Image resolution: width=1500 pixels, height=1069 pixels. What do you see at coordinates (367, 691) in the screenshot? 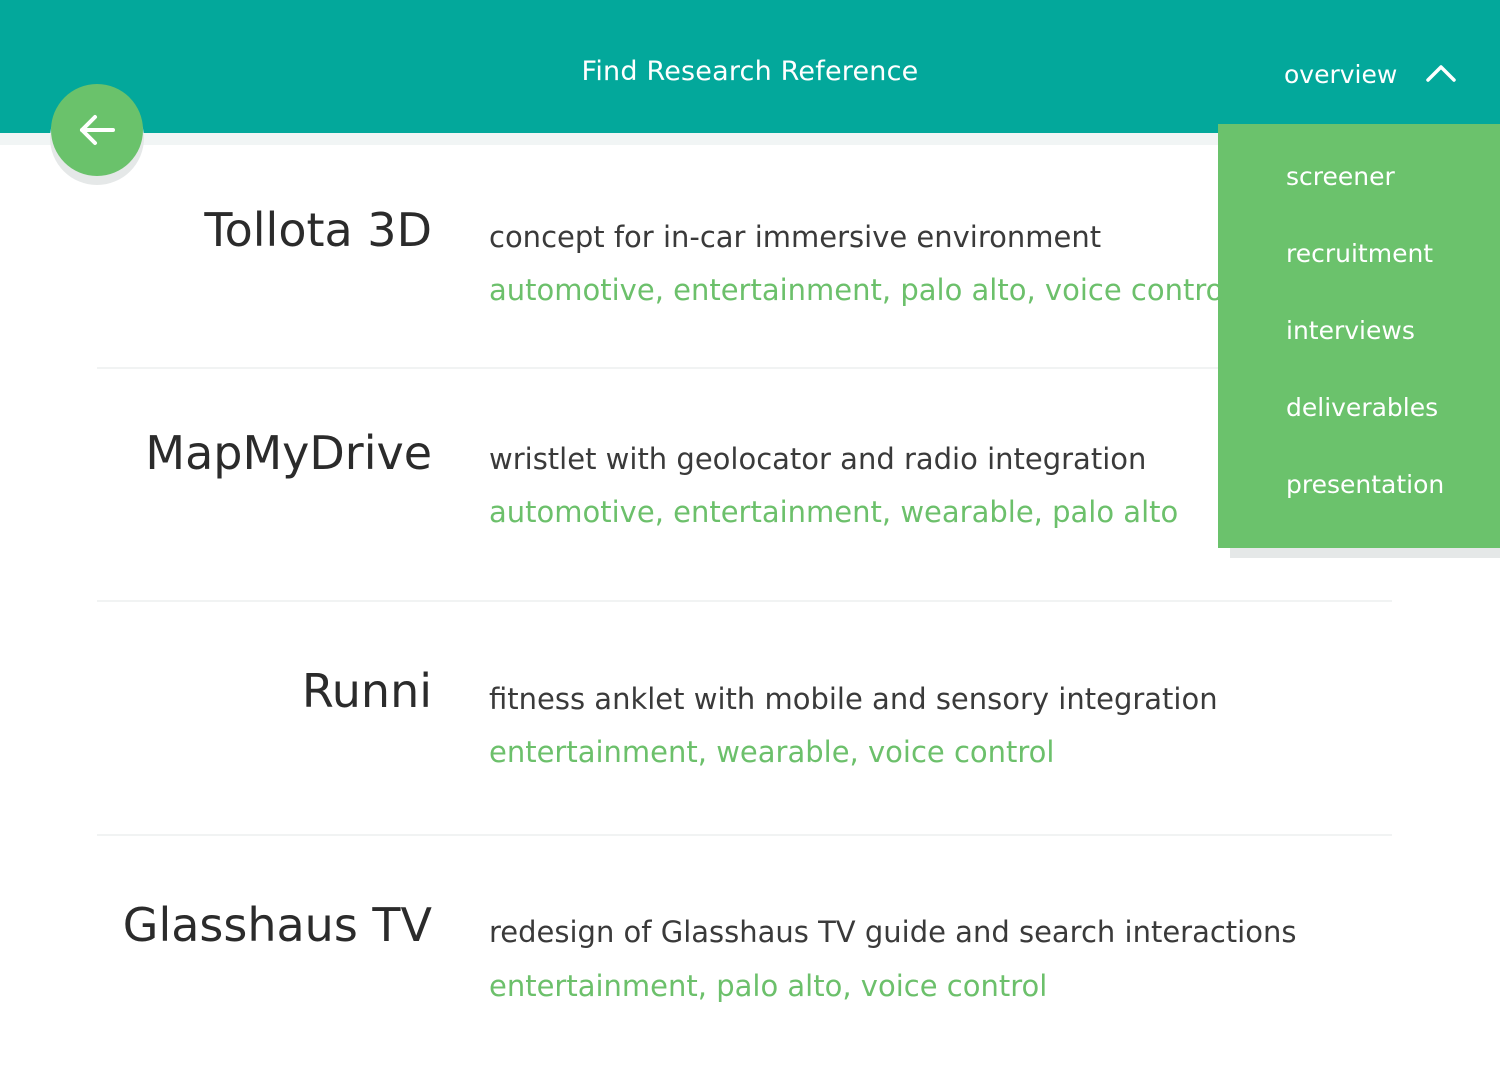
I see `project-name: Runni` at bounding box center [367, 691].